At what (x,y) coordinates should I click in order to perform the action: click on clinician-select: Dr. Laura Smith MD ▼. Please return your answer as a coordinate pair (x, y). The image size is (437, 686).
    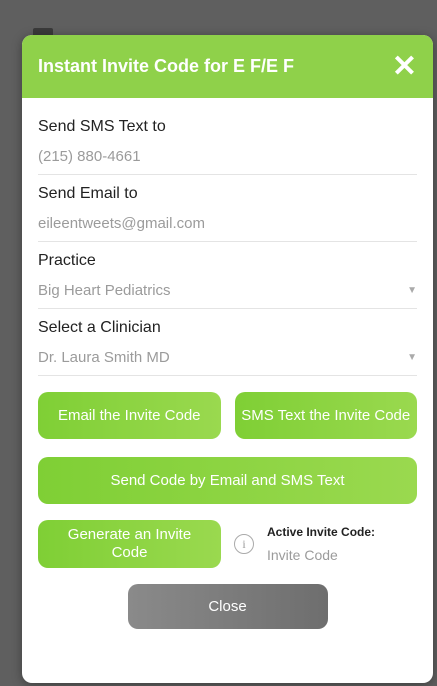
    Looking at the image, I should click on (227, 362).